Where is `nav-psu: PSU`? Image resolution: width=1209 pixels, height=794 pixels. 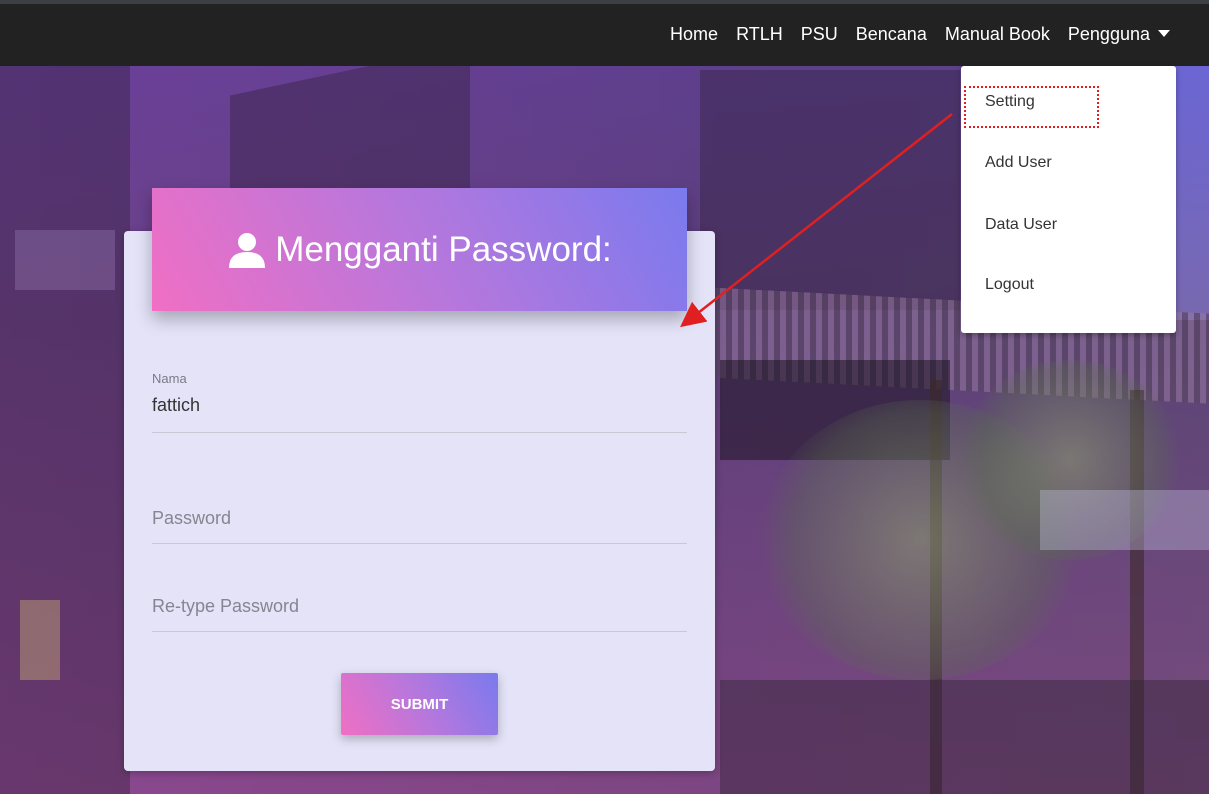 nav-psu: PSU is located at coordinates (819, 34).